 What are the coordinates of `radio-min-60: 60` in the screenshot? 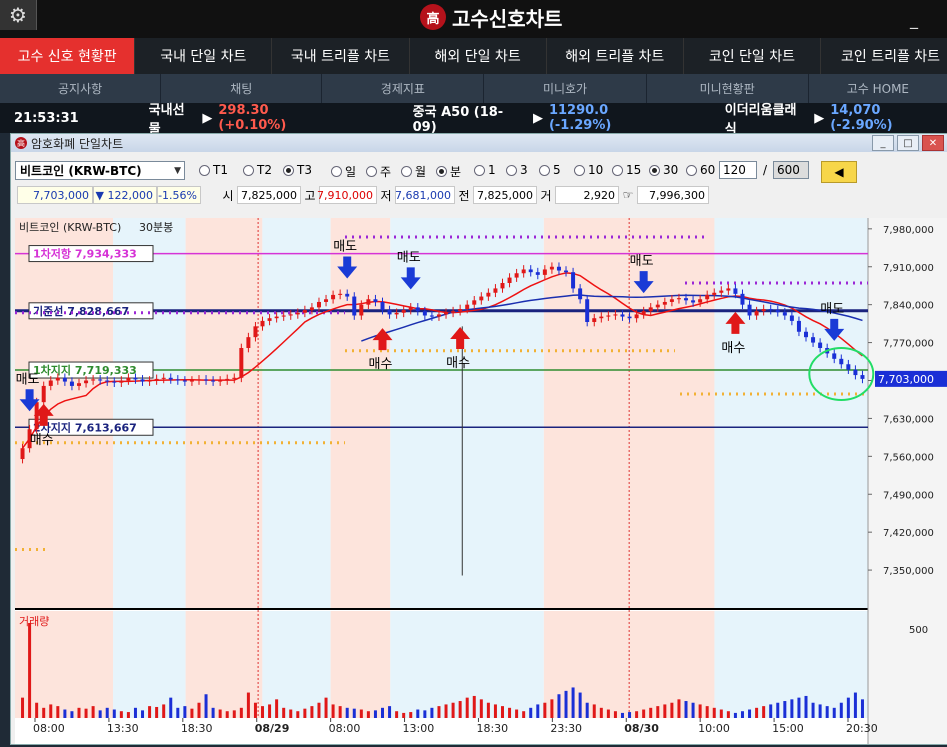 It's located at (700, 170).